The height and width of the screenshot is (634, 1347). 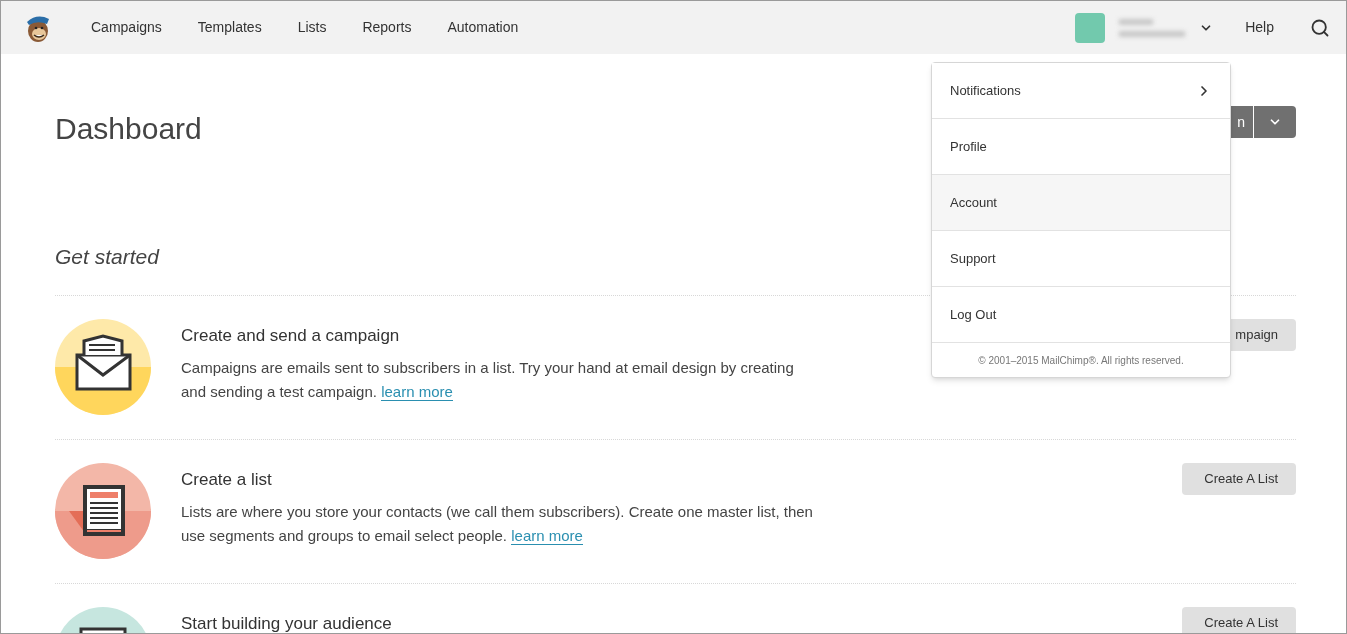 What do you see at coordinates (1320, 27) in the screenshot?
I see `search-icon` at bounding box center [1320, 27].